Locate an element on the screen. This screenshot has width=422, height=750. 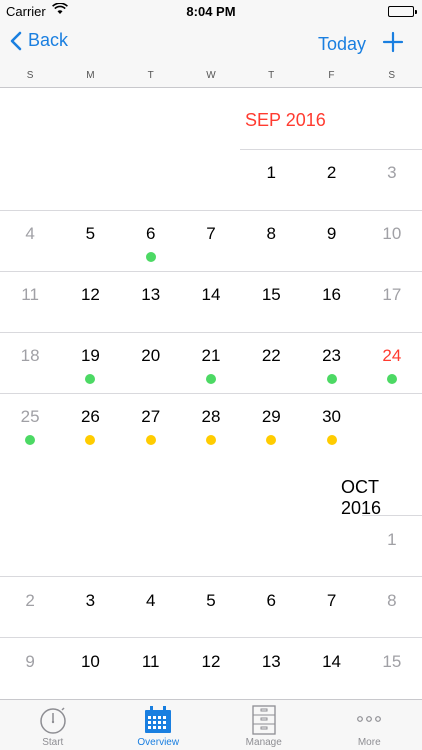
day-cell: 18 is located at coordinates (30, 356).